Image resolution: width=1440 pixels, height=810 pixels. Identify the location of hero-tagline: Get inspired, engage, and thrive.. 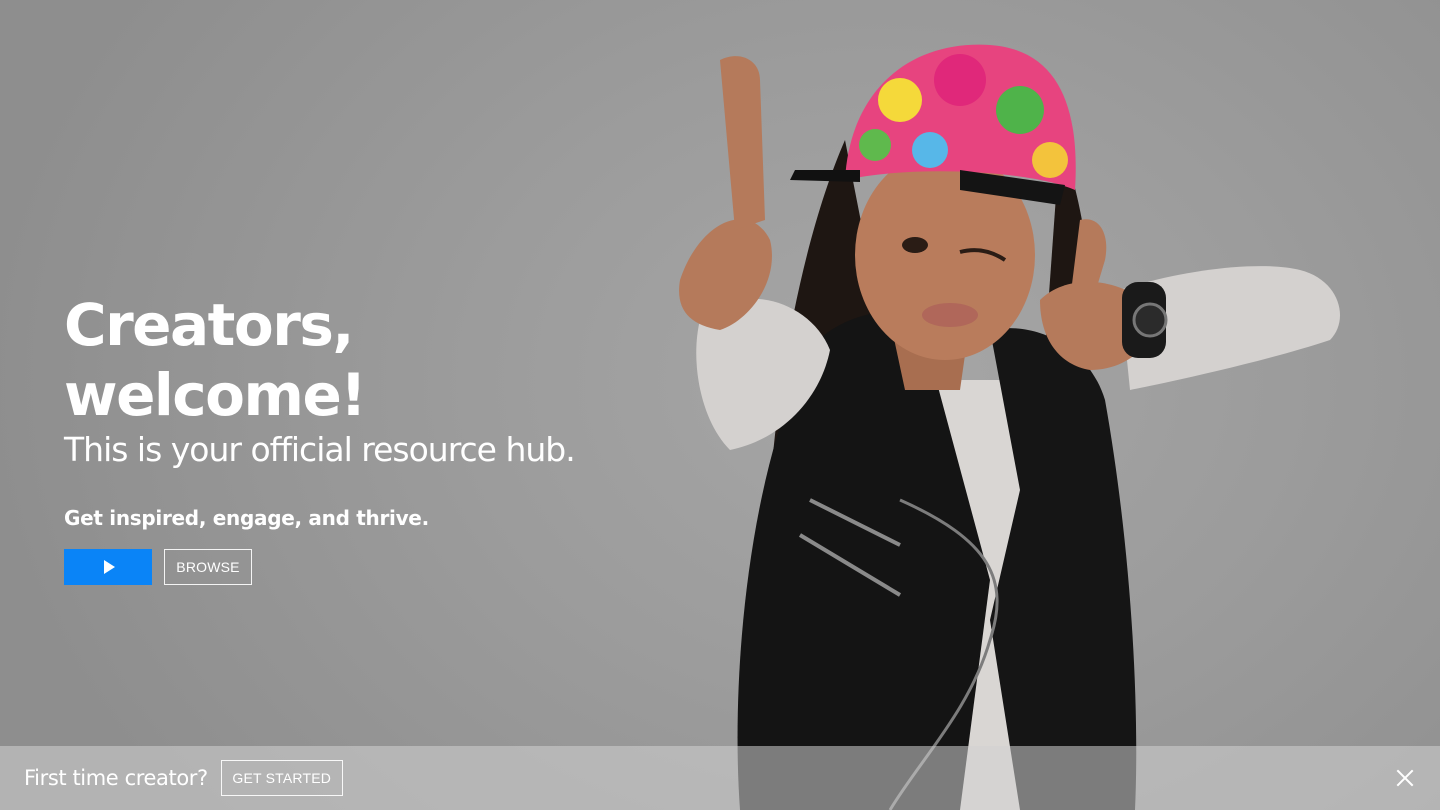
(246, 518).